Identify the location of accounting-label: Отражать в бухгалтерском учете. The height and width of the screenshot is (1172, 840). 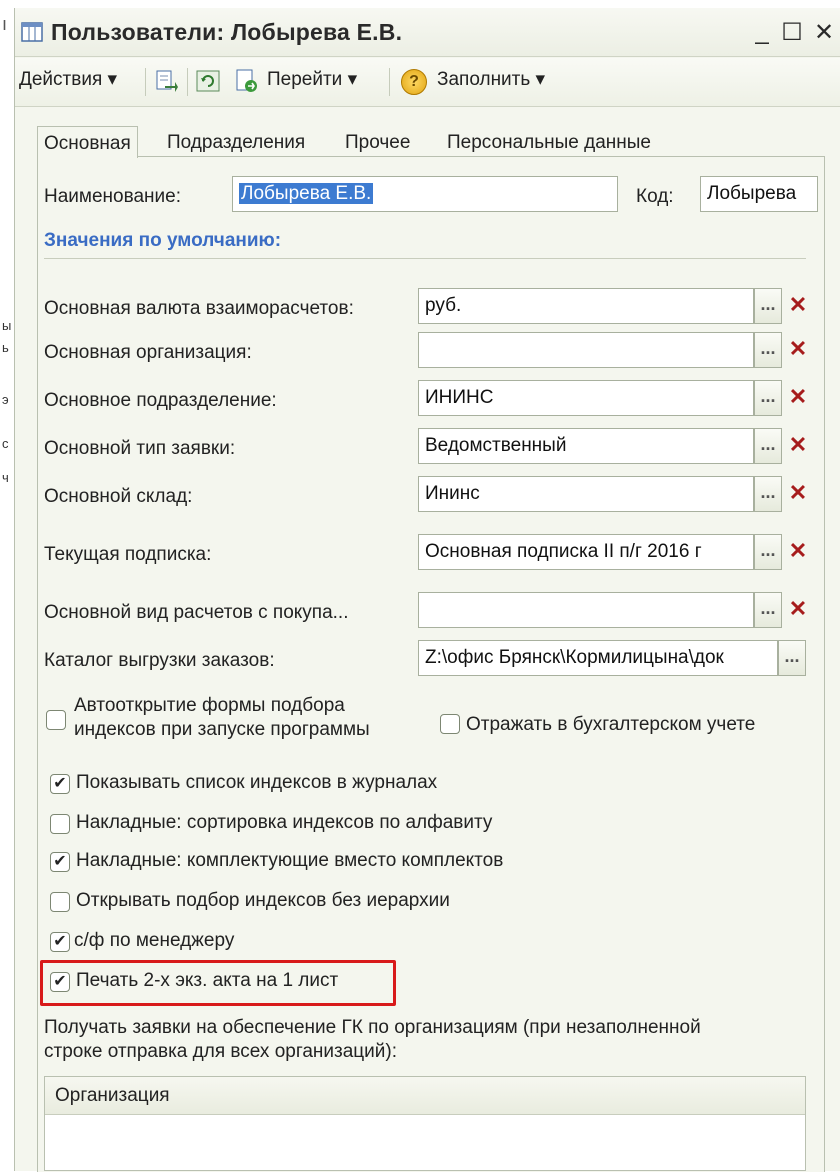
(611, 724).